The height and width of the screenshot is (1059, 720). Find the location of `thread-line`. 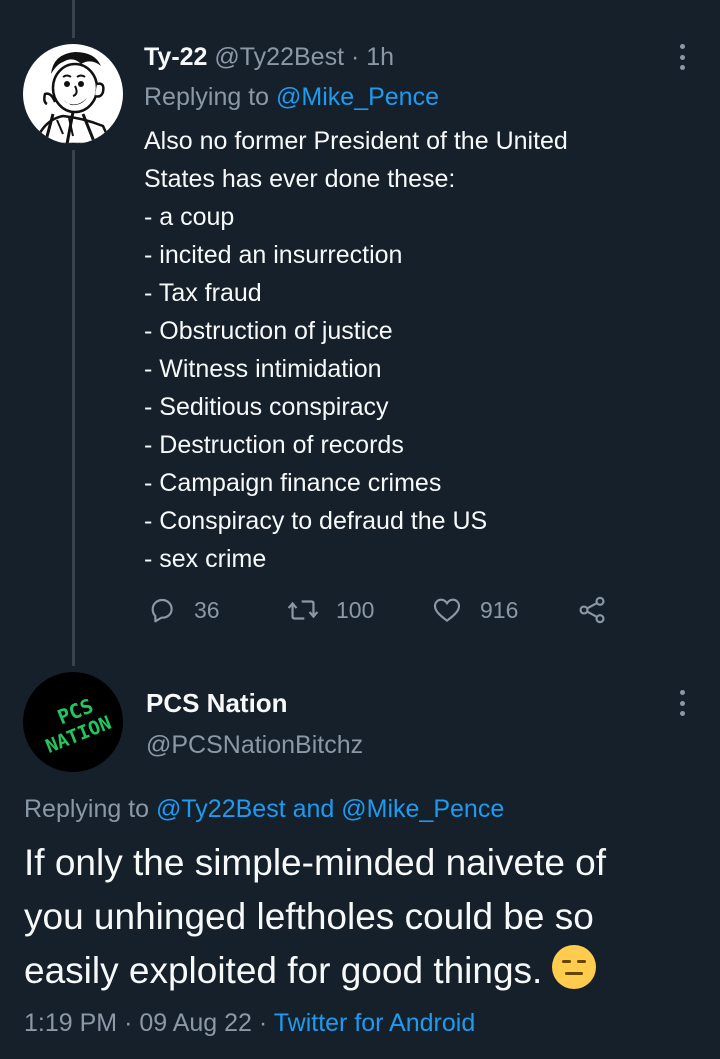

thread-line is located at coordinates (73, 408).